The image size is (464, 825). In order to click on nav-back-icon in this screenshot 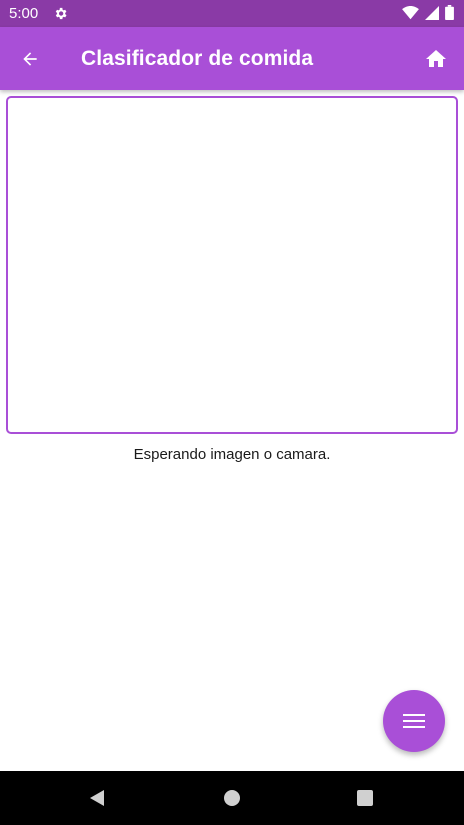, I will do `click(97, 798)`.